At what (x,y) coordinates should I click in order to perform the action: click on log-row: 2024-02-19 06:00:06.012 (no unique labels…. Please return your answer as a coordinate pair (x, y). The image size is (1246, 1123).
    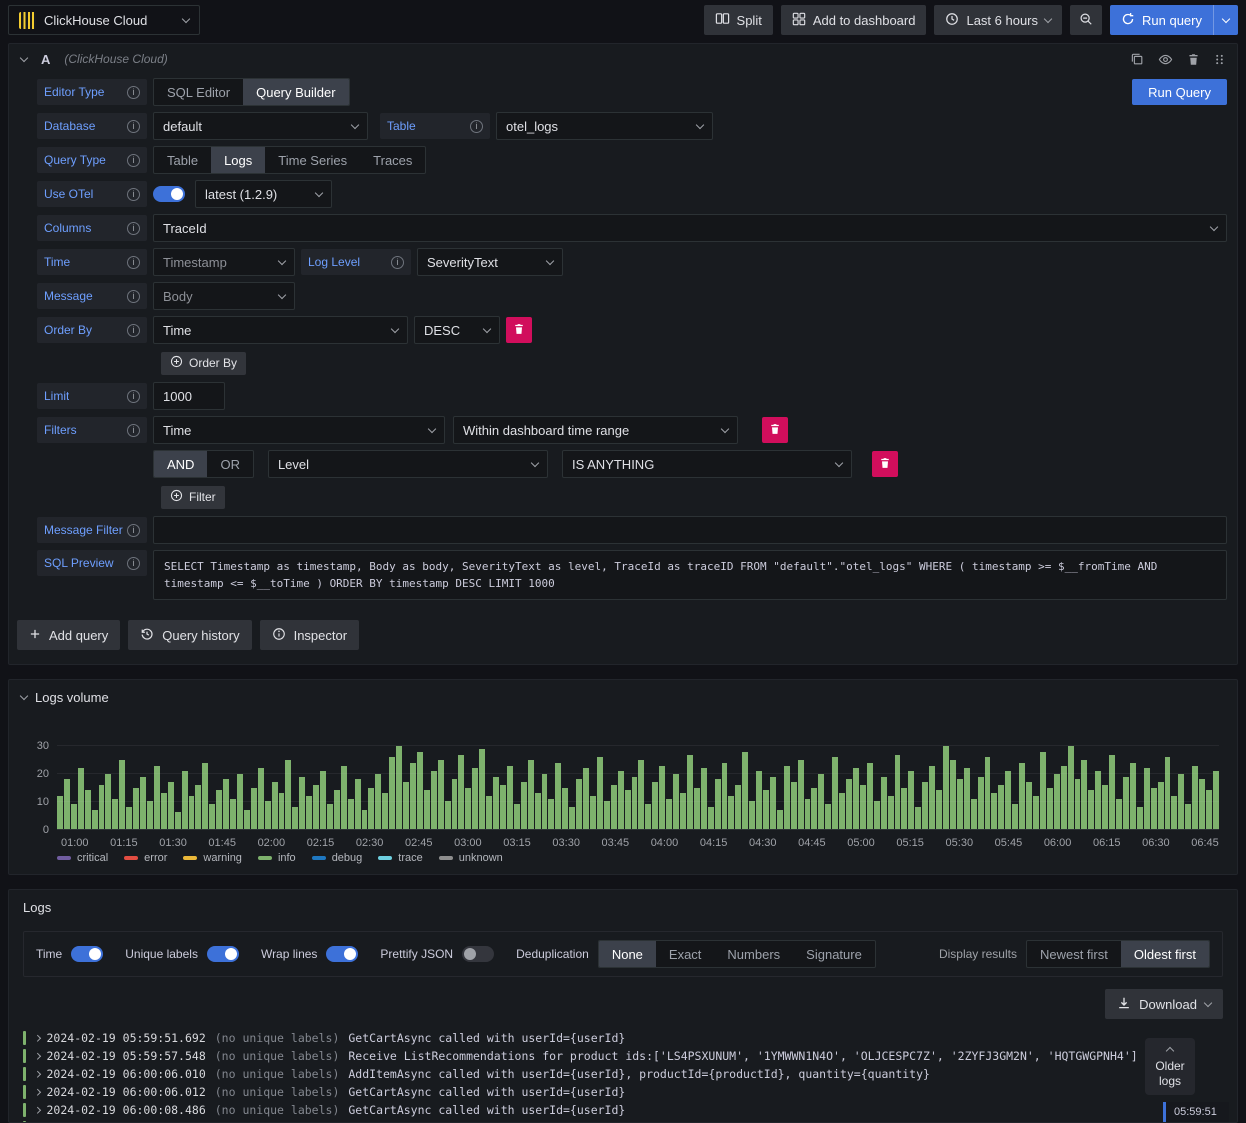
    Looking at the image, I should click on (623, 1092).